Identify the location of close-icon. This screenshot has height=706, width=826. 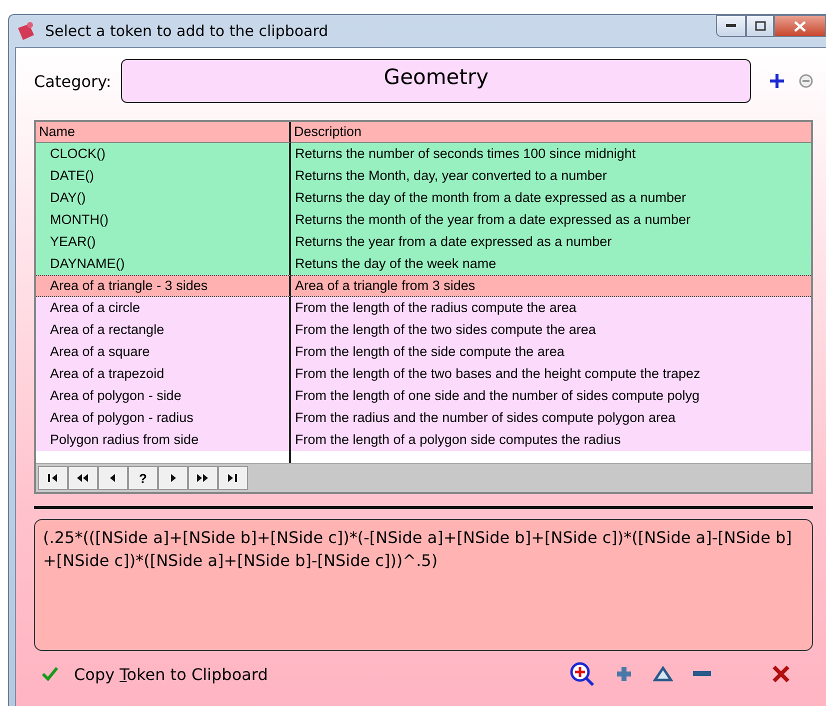
(800, 26).